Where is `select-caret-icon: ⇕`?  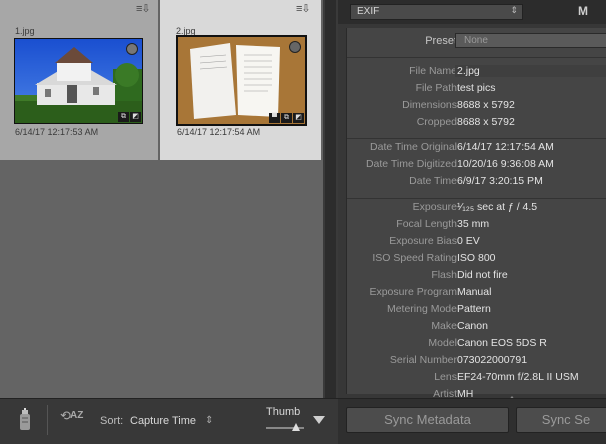
select-caret-icon: ⇕ is located at coordinates (514, 10).